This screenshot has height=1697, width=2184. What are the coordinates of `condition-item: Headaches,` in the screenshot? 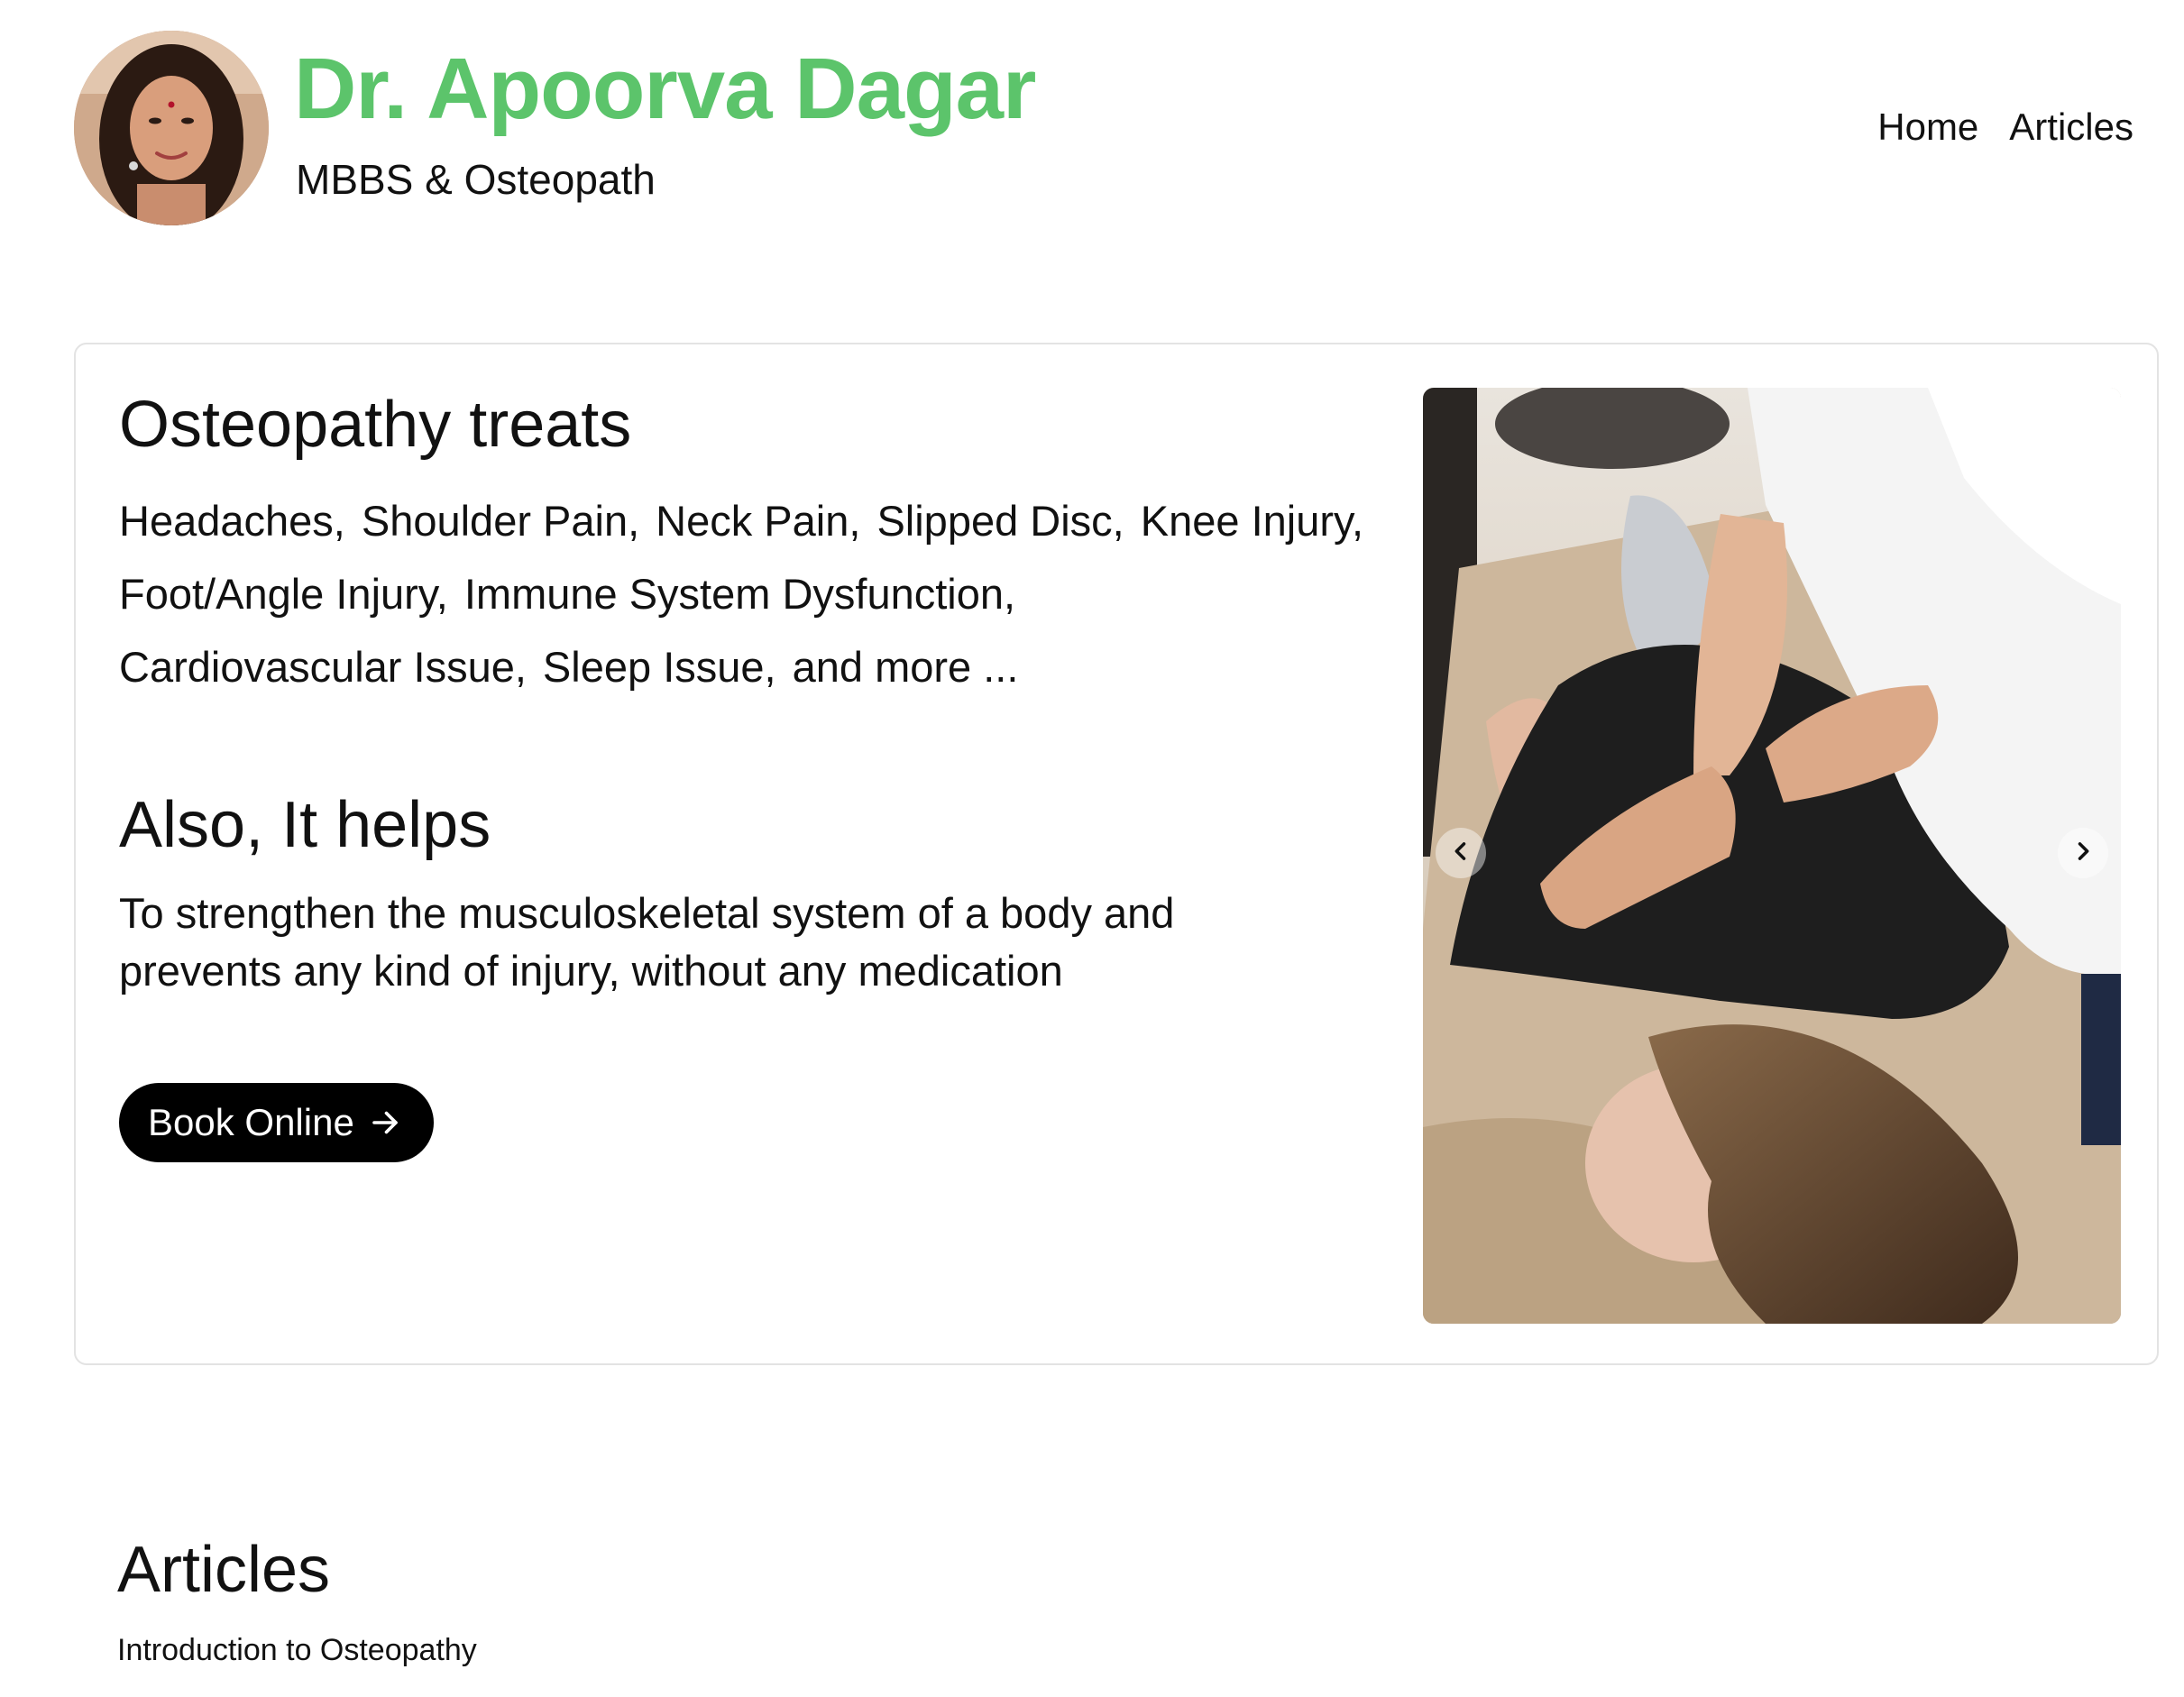 It's located at (232, 520).